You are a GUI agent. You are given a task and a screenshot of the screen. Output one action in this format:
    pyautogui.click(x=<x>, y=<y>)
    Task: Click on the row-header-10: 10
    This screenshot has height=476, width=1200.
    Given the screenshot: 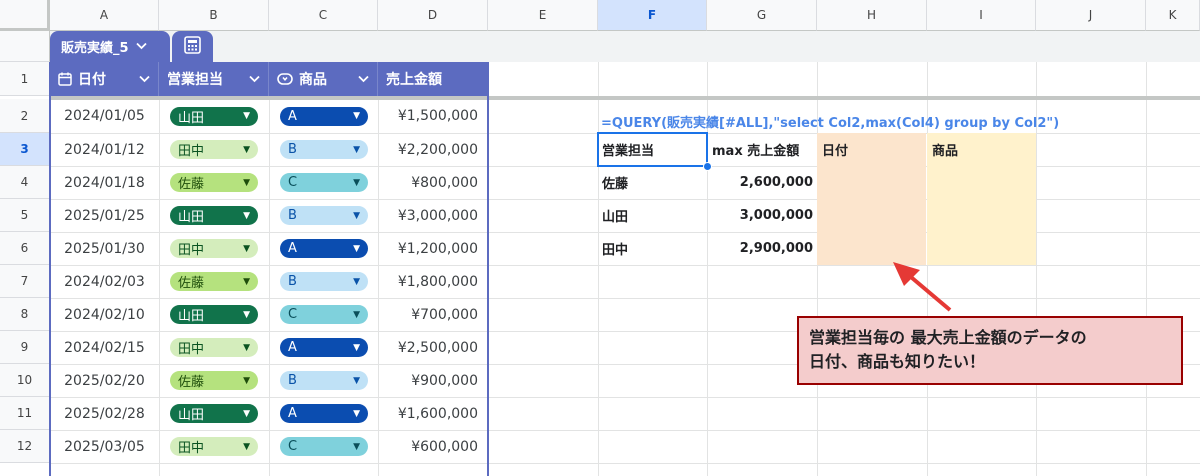 What is the action you would take?
    pyautogui.click(x=25, y=380)
    